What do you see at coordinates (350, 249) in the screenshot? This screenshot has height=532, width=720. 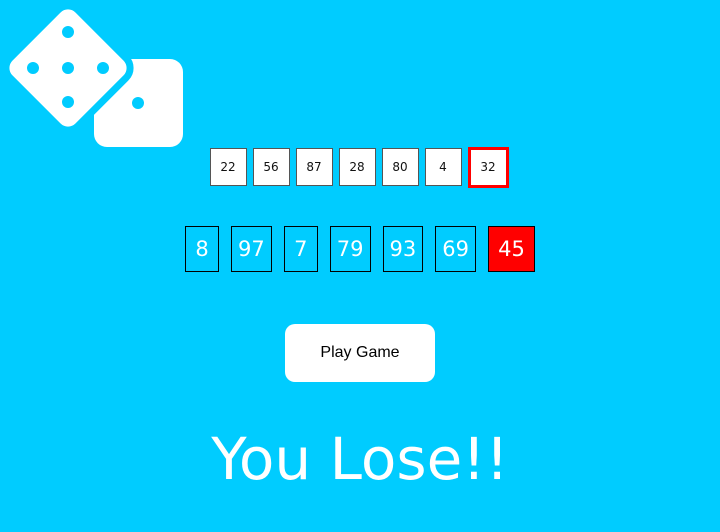 I see `current-number-box: 79` at bounding box center [350, 249].